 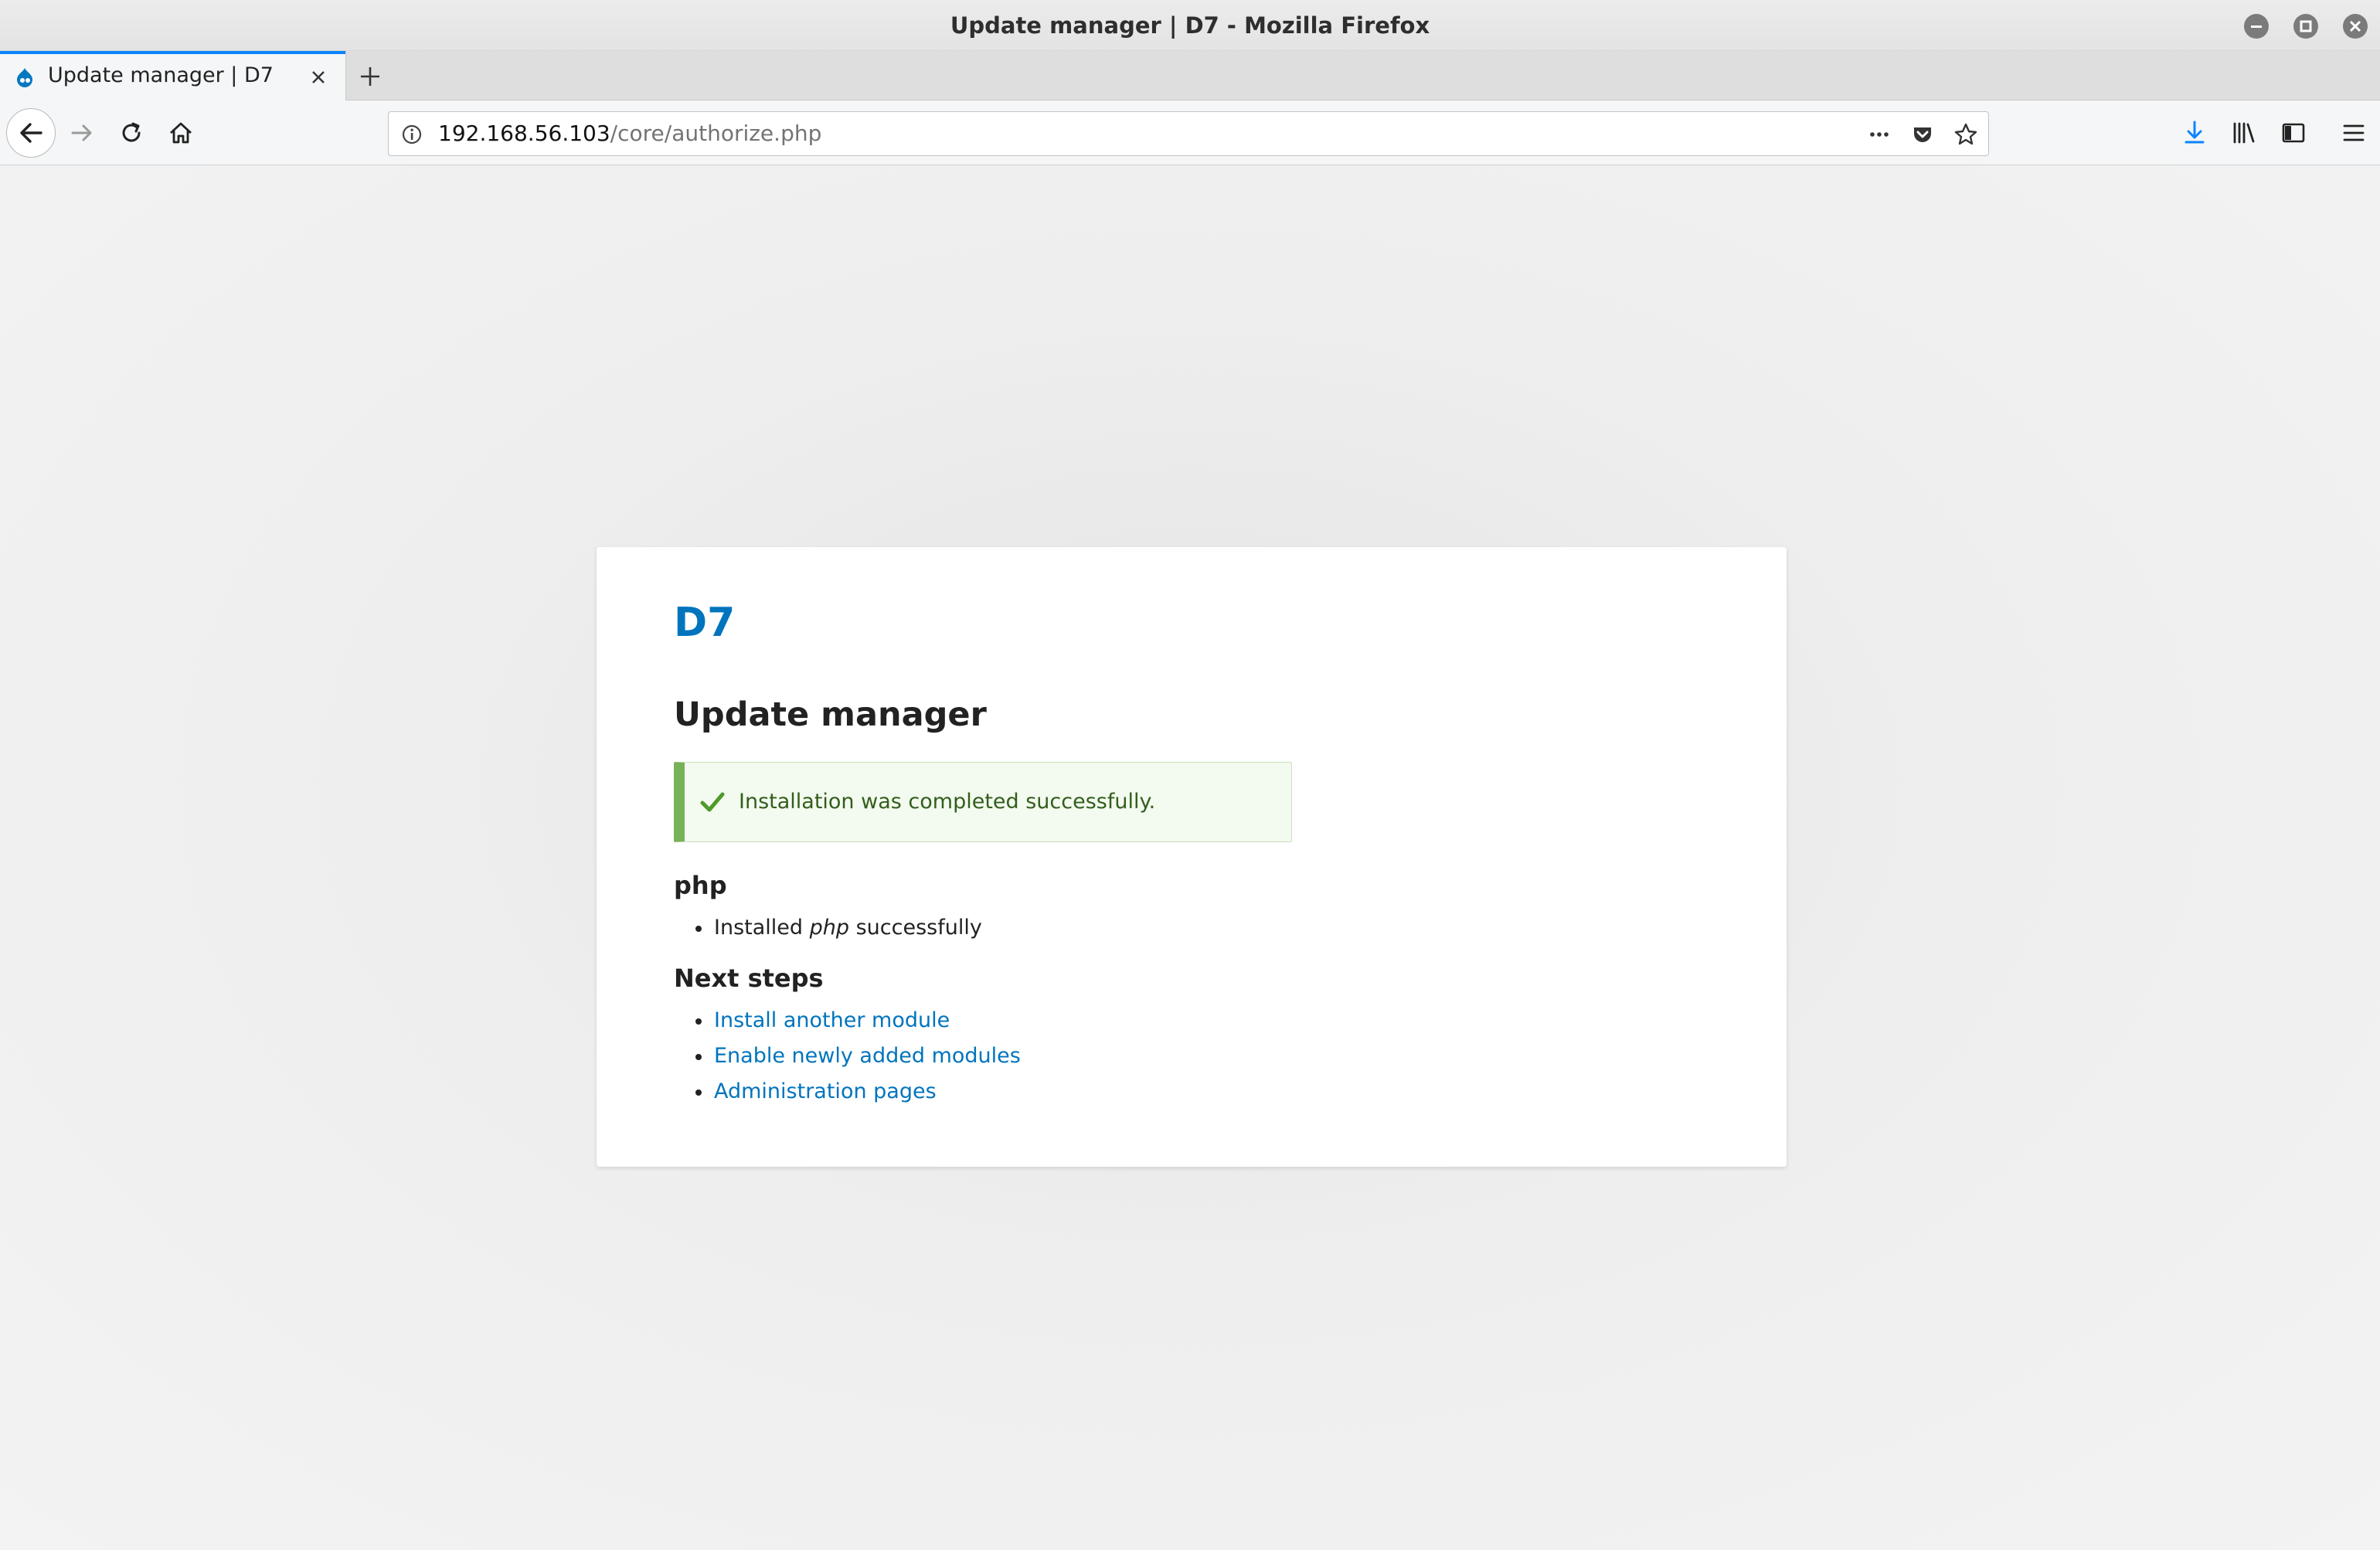 What do you see at coordinates (370, 76) in the screenshot?
I see `new-tab-icon` at bounding box center [370, 76].